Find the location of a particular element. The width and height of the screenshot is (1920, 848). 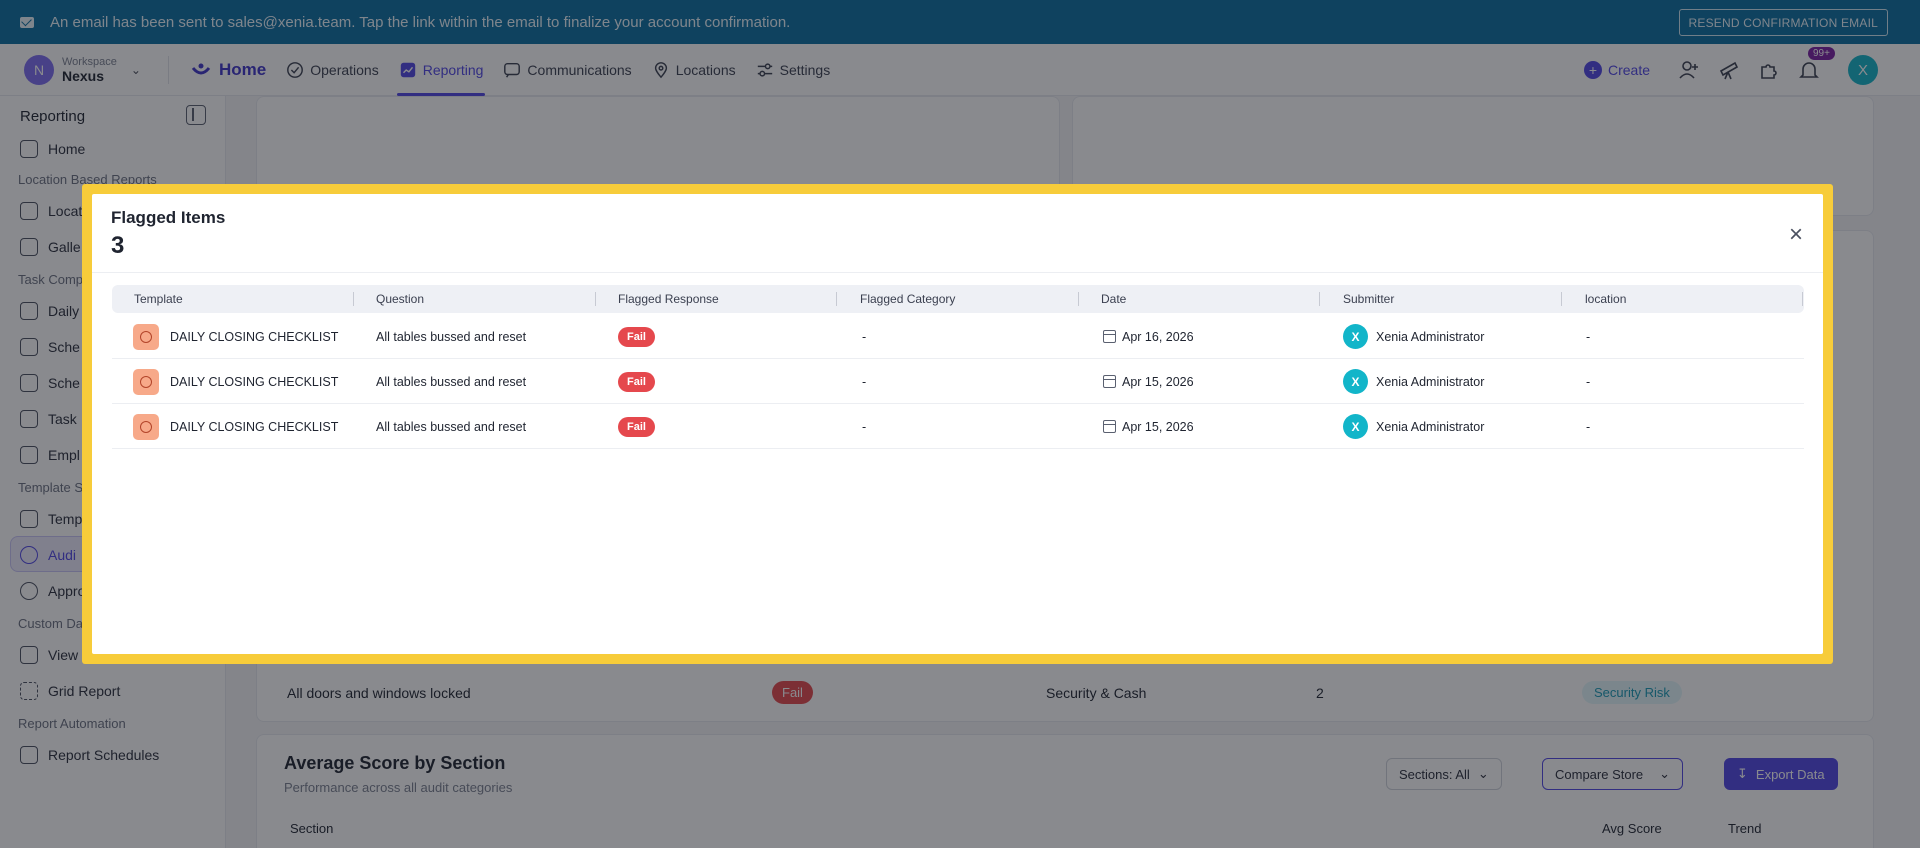

flagged-count: 3 is located at coordinates (118, 245).